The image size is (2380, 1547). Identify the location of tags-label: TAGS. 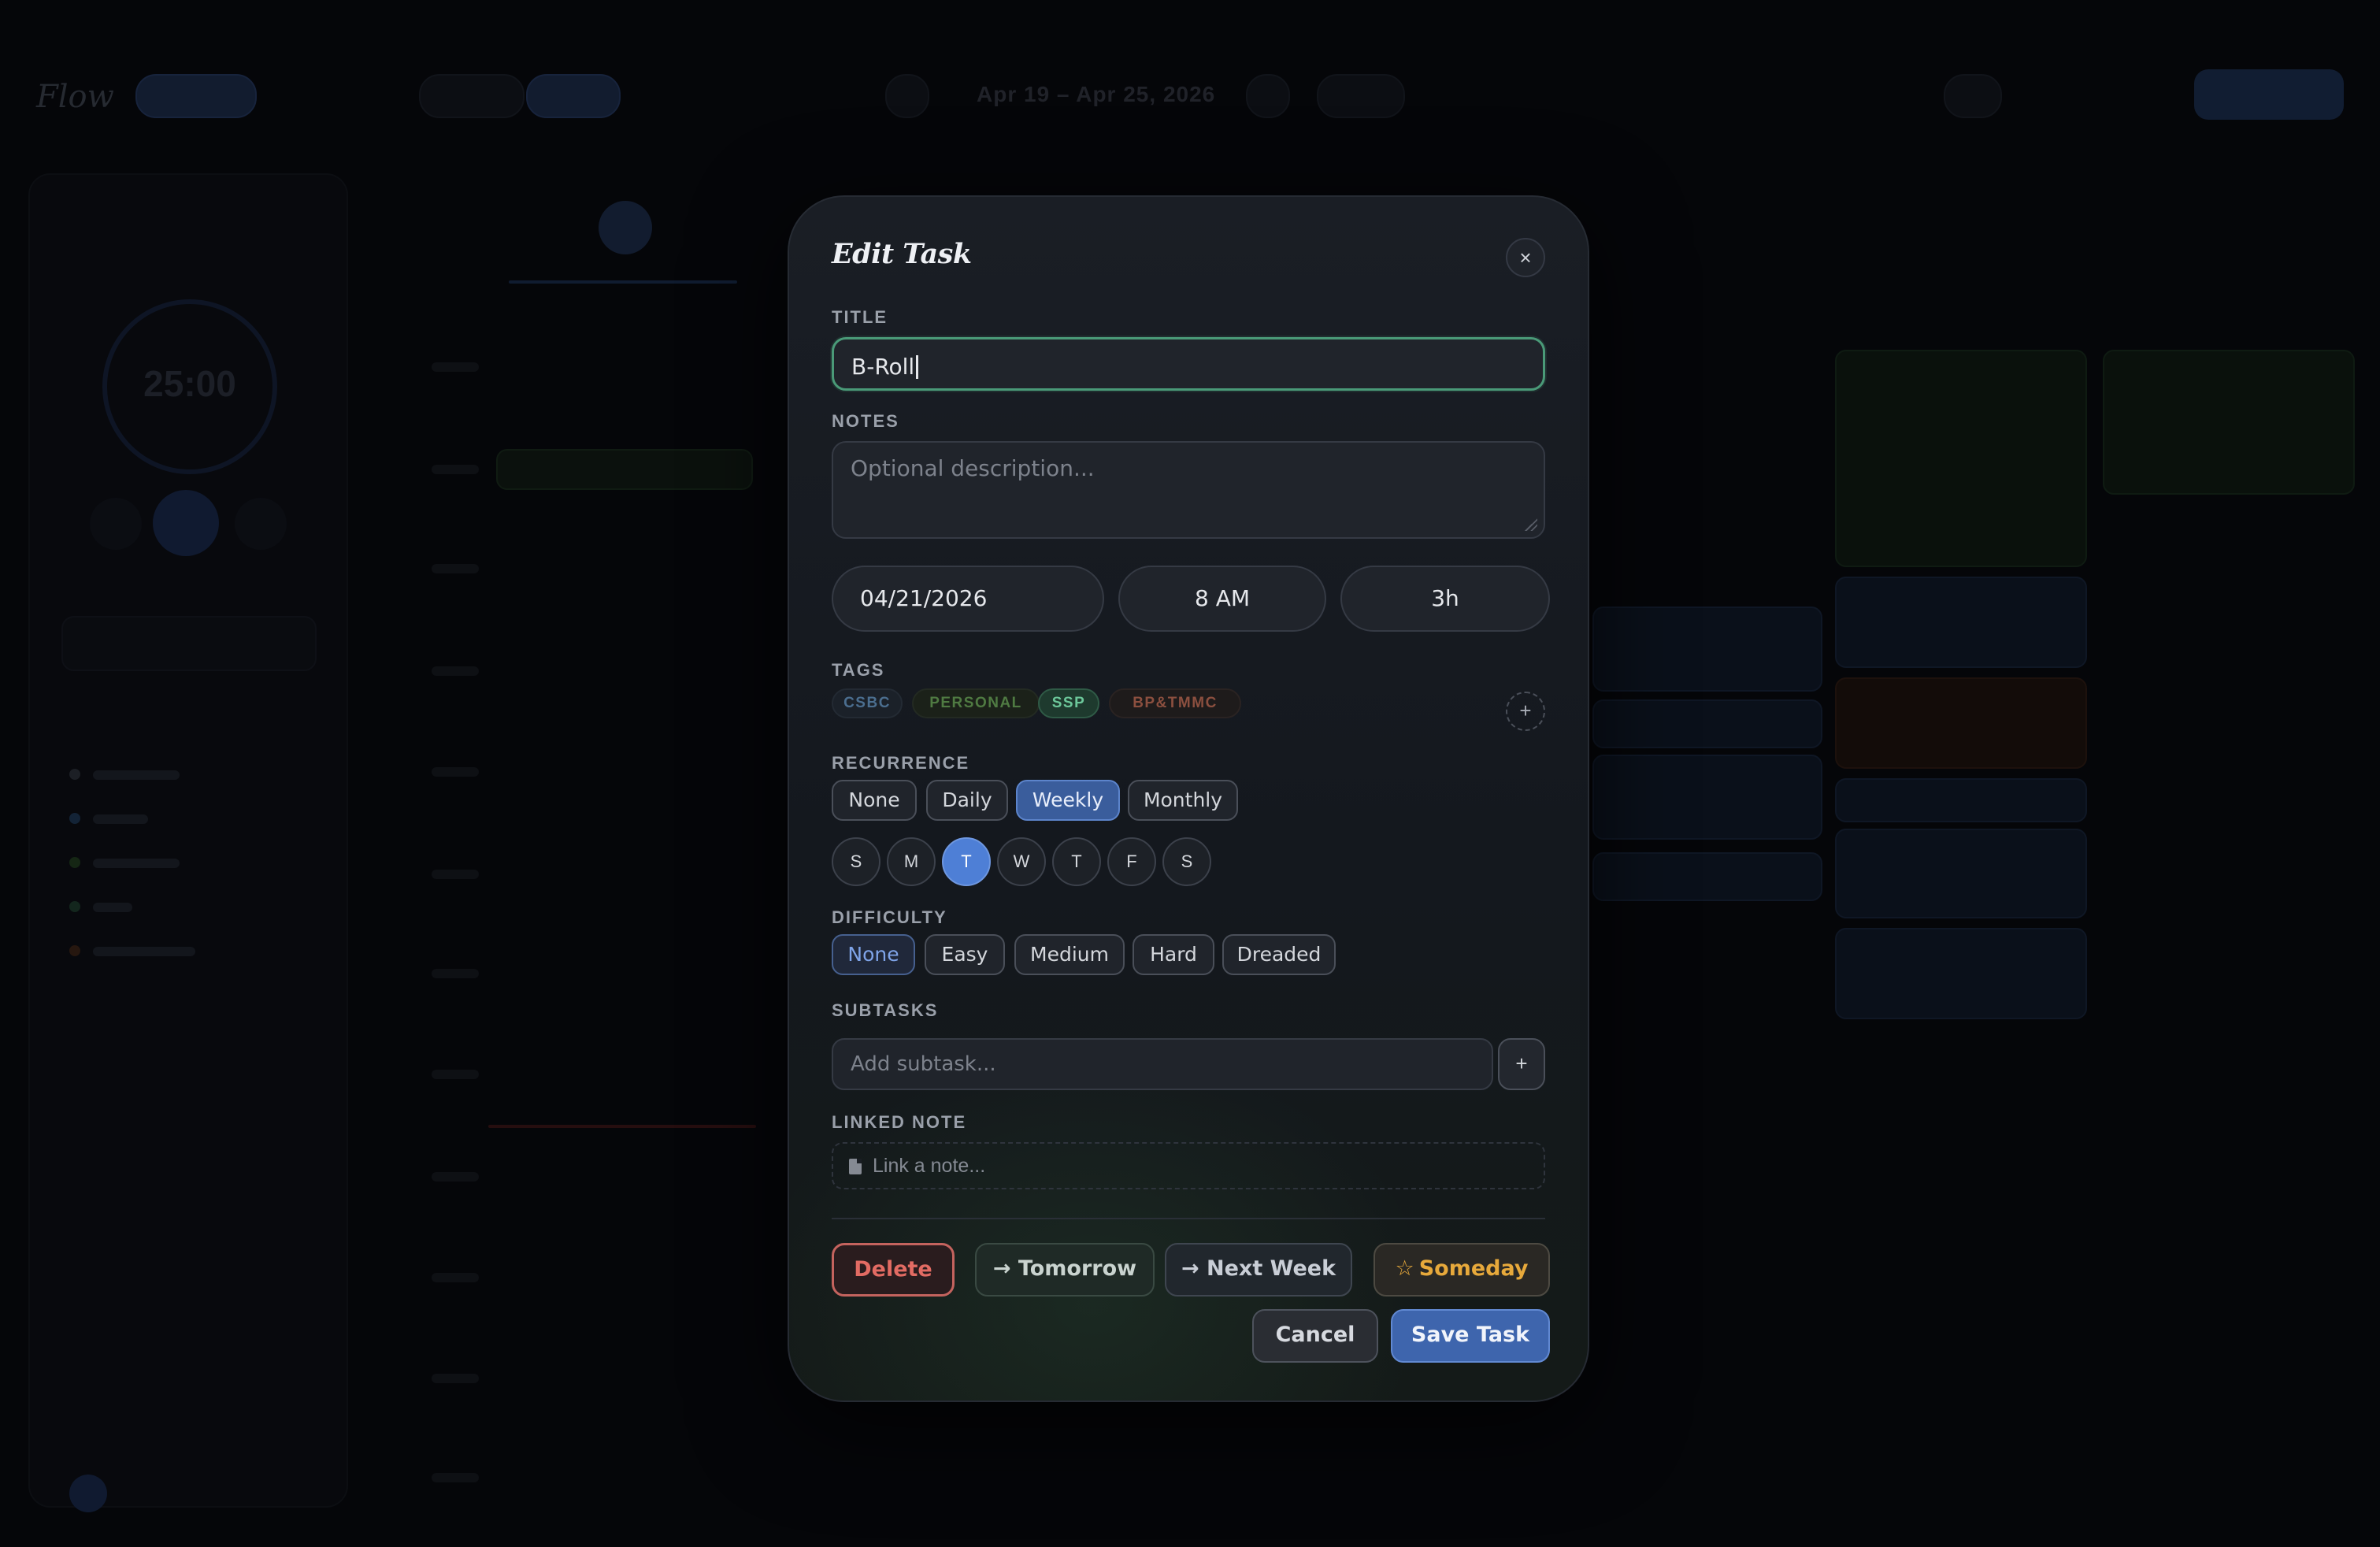
(858, 670).